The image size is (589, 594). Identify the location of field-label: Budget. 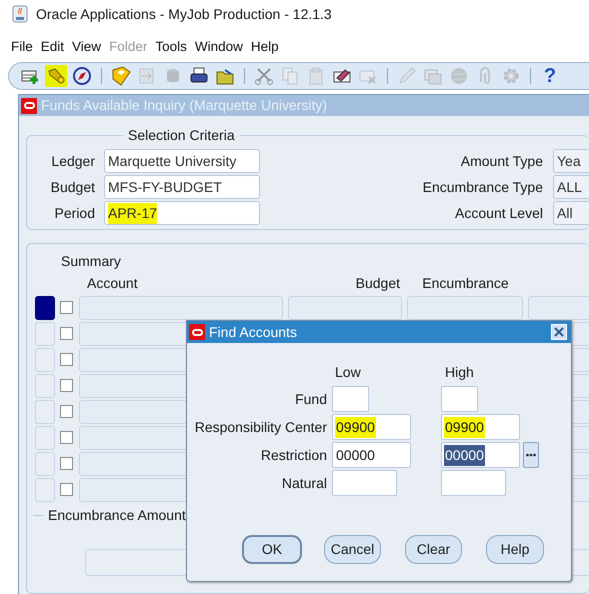
(73, 187).